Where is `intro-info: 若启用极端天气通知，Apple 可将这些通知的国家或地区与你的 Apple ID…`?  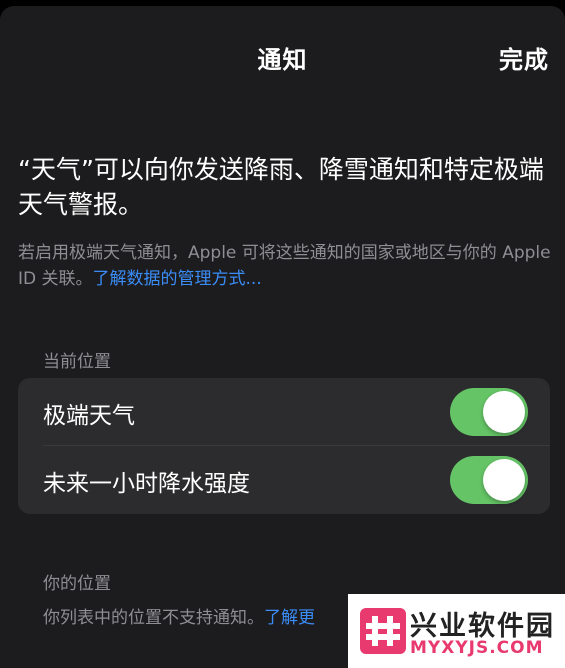
intro-info: 若启用极端天气通知，Apple 可将这些通知的国家或地区与你的 Apple ID… is located at coordinates (288, 266).